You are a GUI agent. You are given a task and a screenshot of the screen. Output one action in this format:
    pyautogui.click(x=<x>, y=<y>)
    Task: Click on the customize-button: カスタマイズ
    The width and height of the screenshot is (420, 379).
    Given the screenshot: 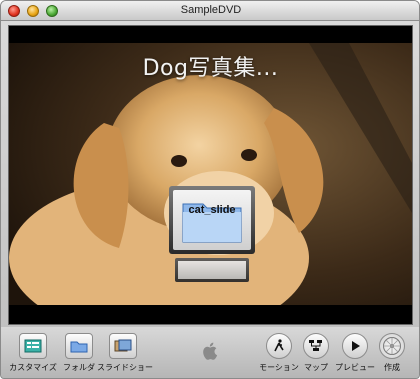 What is the action you would take?
    pyautogui.click(x=33, y=353)
    